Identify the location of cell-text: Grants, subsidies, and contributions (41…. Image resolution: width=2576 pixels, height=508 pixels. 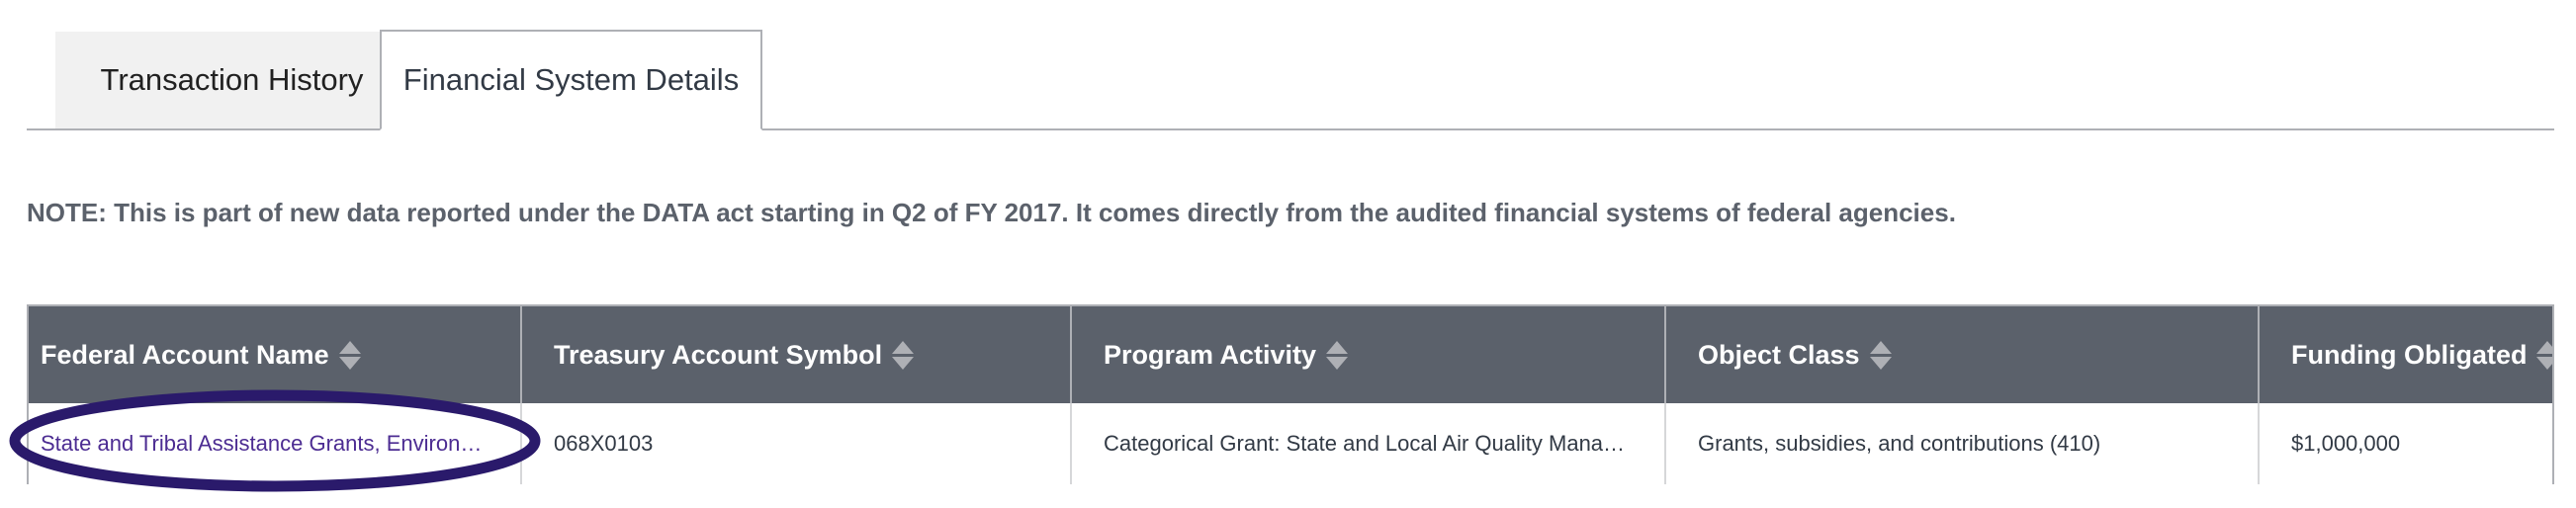
(1899, 443).